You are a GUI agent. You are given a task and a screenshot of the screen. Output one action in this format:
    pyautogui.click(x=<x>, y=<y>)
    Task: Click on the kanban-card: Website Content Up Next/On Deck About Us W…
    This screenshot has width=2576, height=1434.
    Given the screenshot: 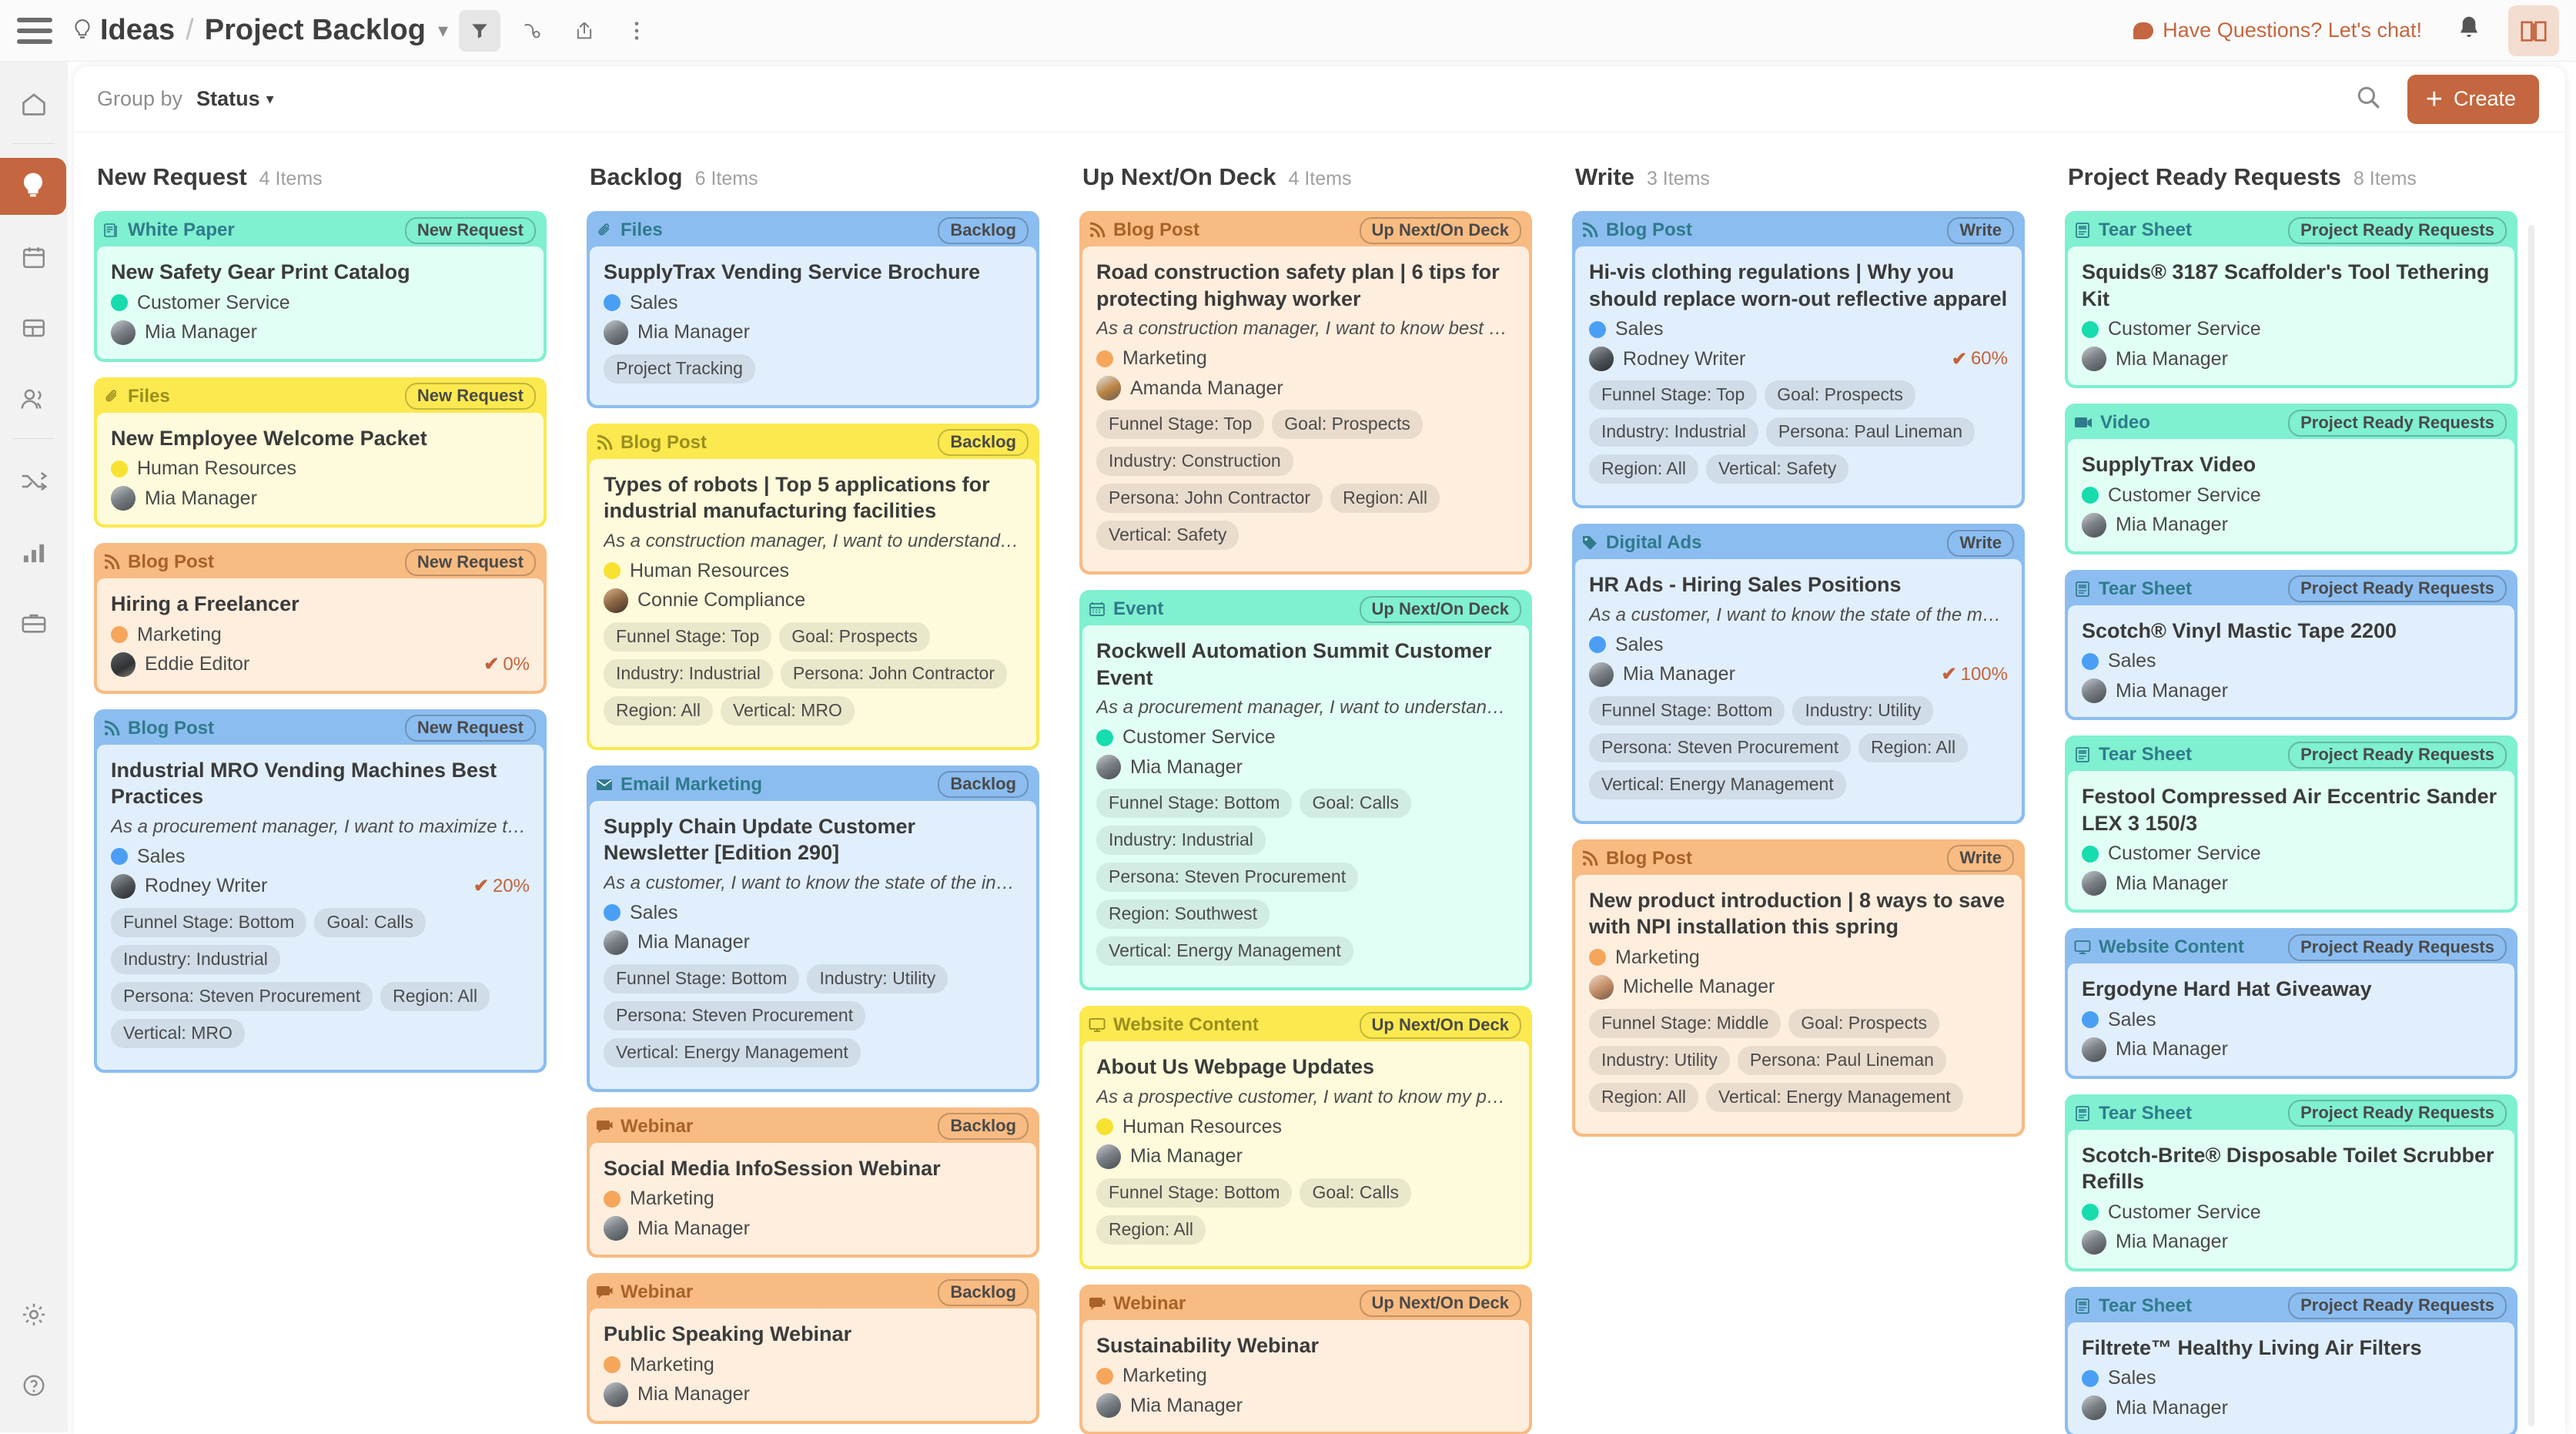 What is the action you would take?
    pyautogui.click(x=1306, y=1137)
    